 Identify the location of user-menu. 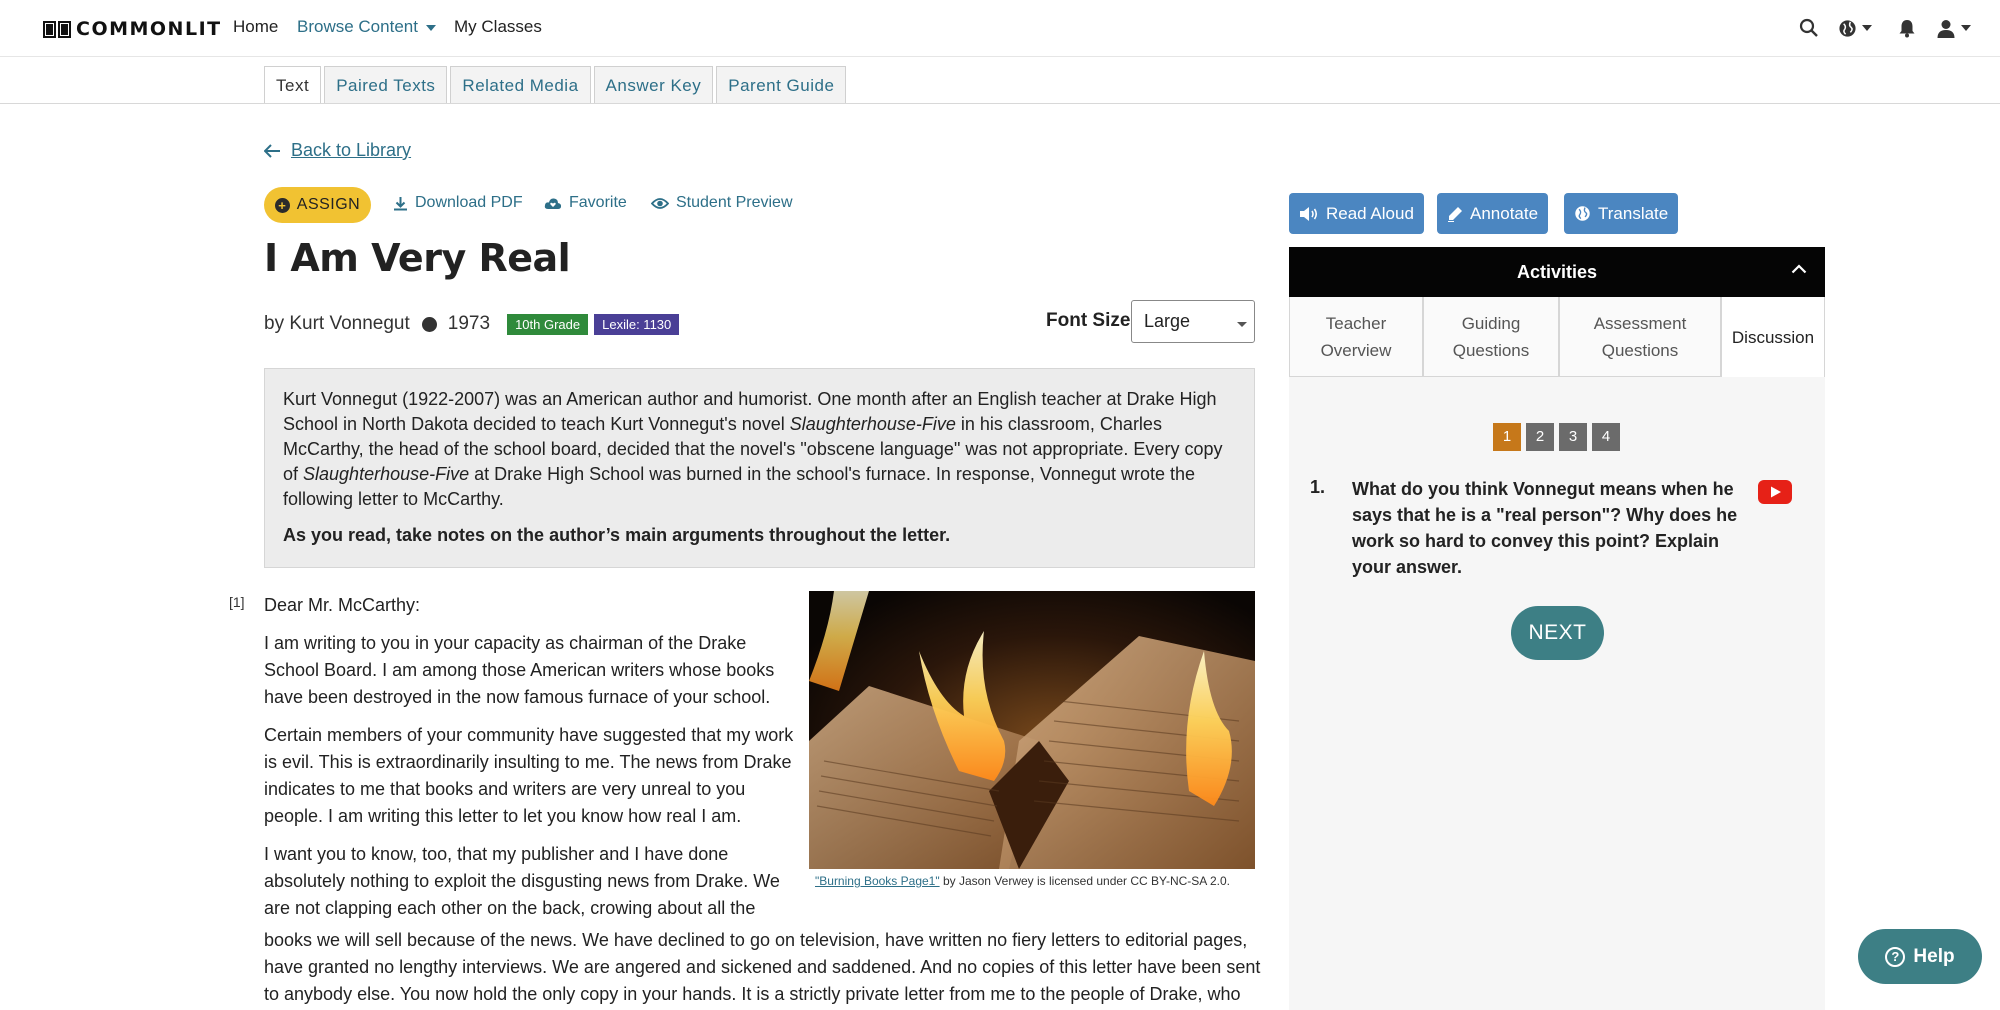
(1954, 28).